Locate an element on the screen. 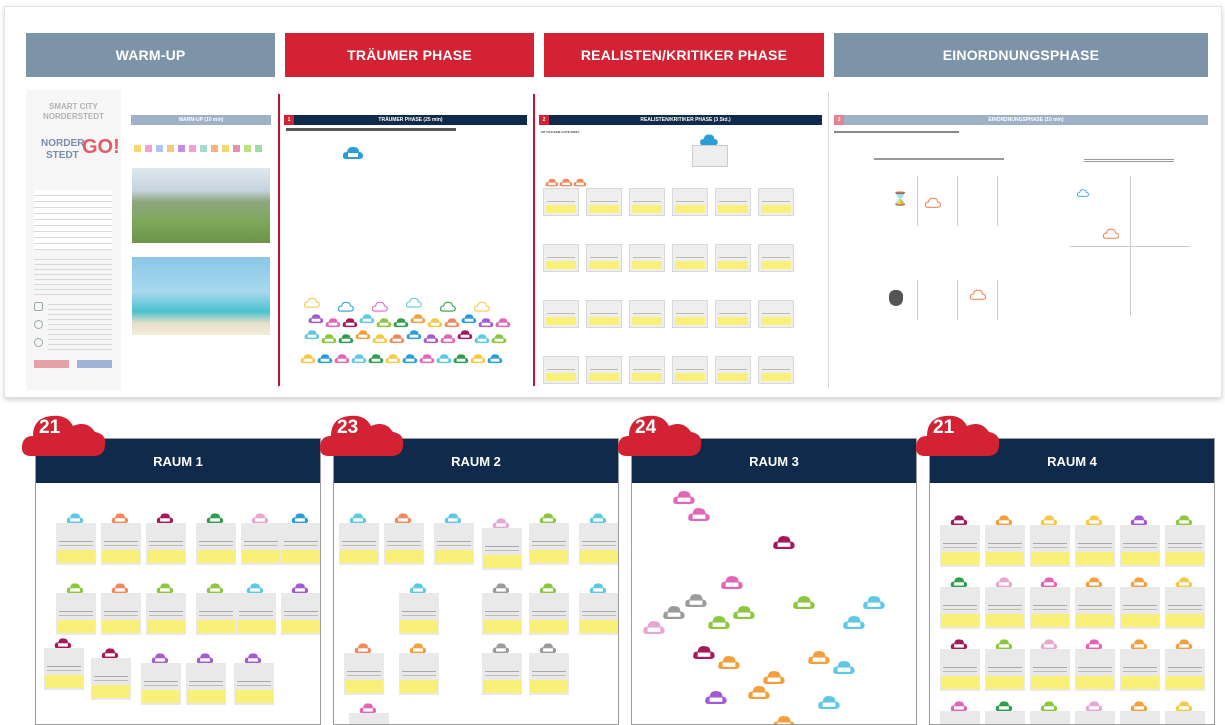 The image size is (1225, 725). room-3: RAUM 3 24 is located at coordinates (767, 570).